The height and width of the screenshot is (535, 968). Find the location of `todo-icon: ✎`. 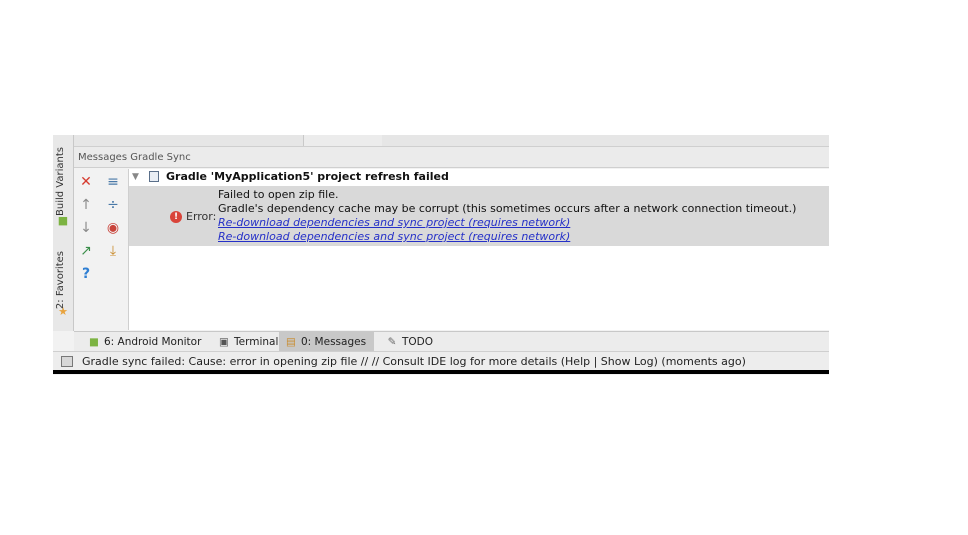

todo-icon: ✎ is located at coordinates (392, 342).